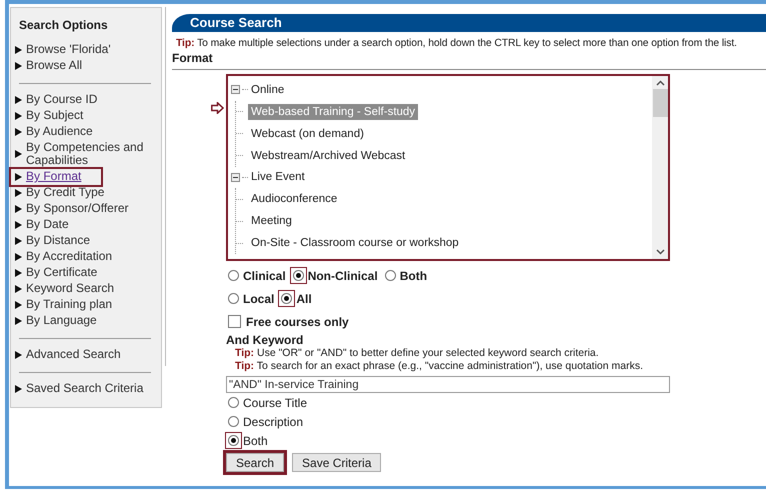 This screenshot has height=491, width=766. Describe the element at coordinates (343, 275) in the screenshot. I see `radio-label: Non-Clinical` at that location.